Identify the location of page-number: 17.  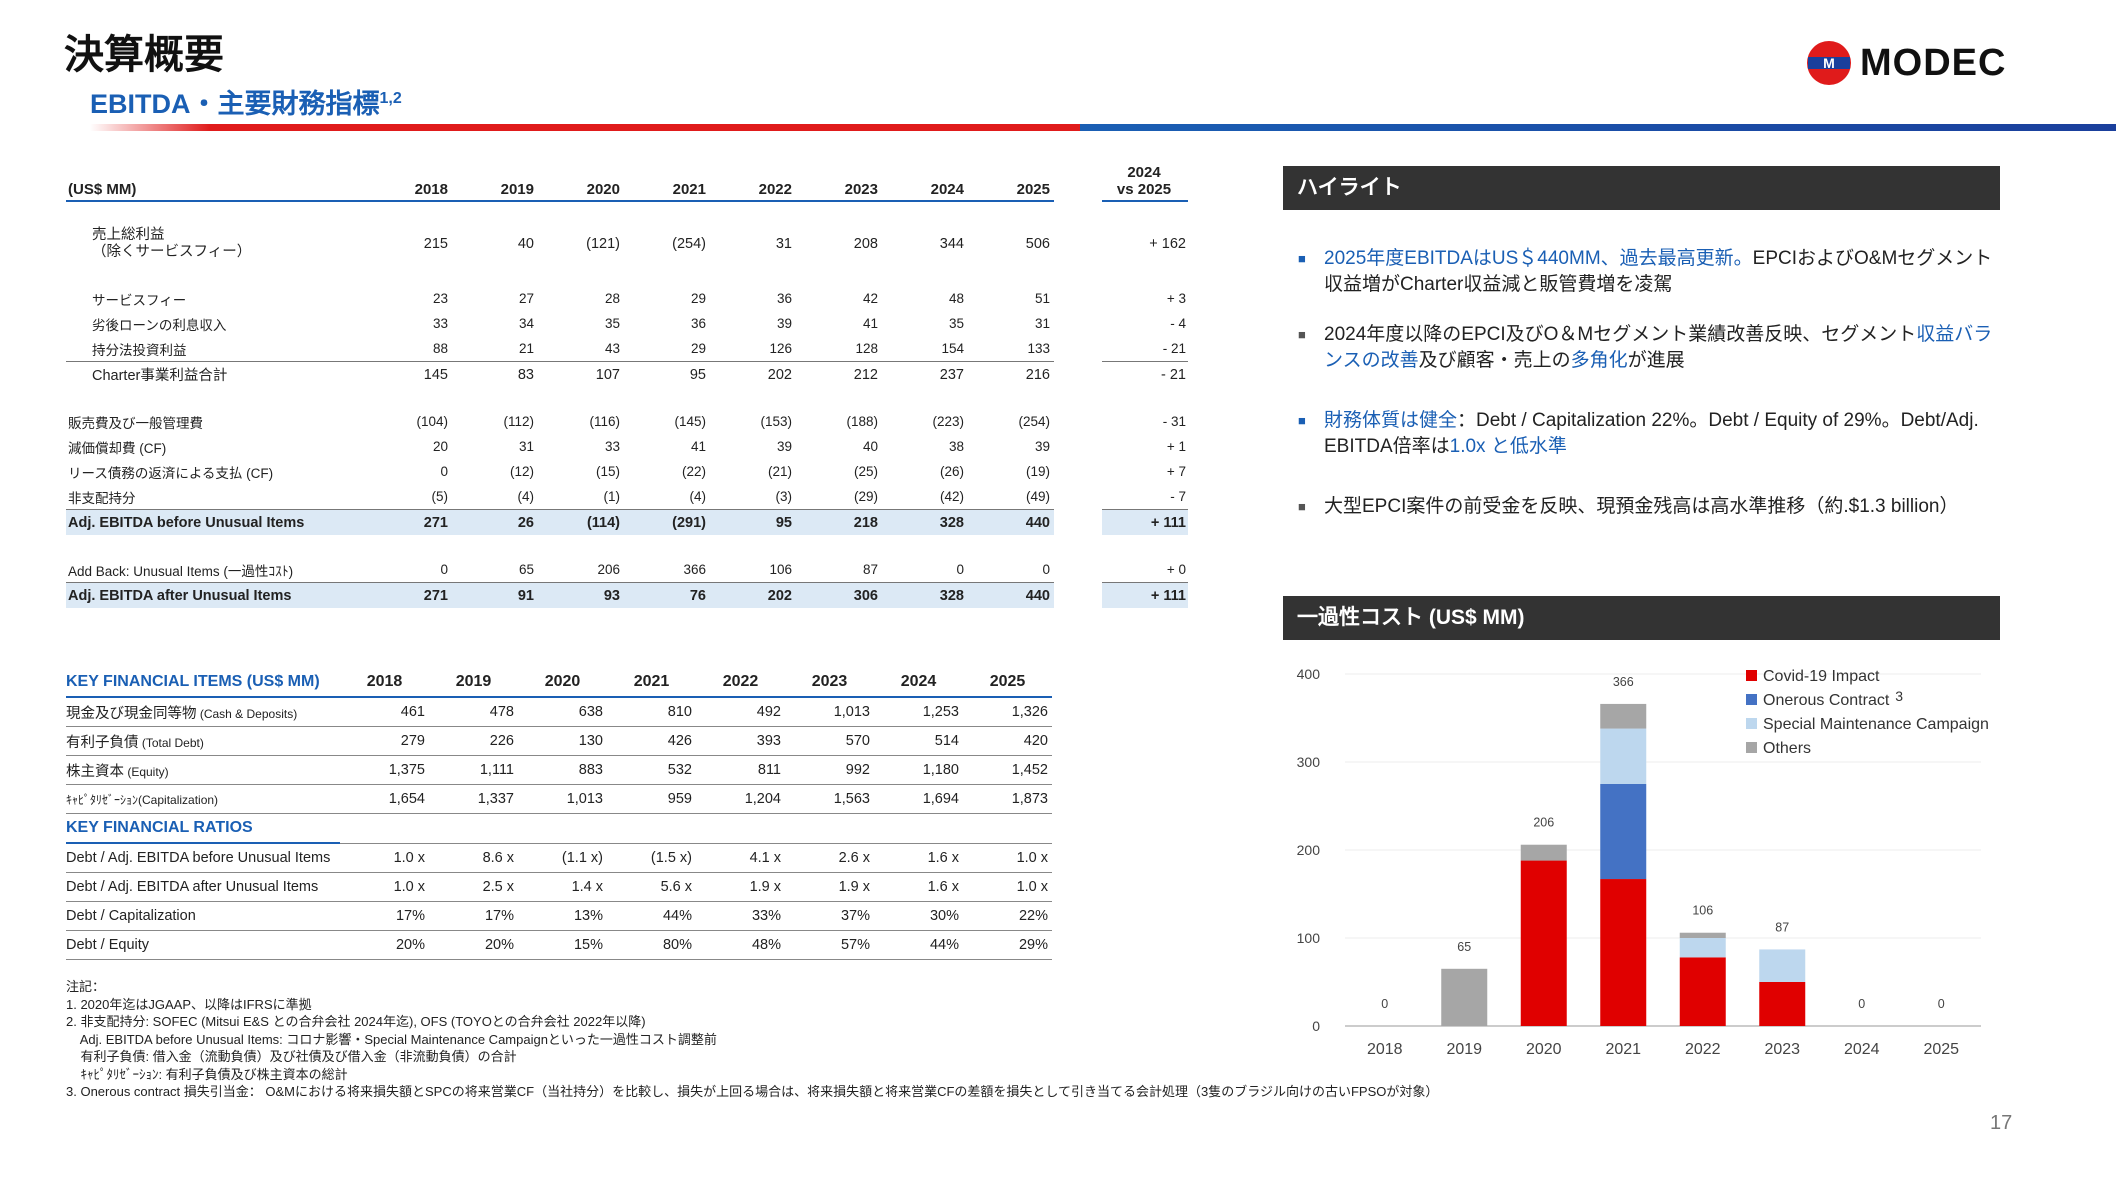
(2001, 1123).